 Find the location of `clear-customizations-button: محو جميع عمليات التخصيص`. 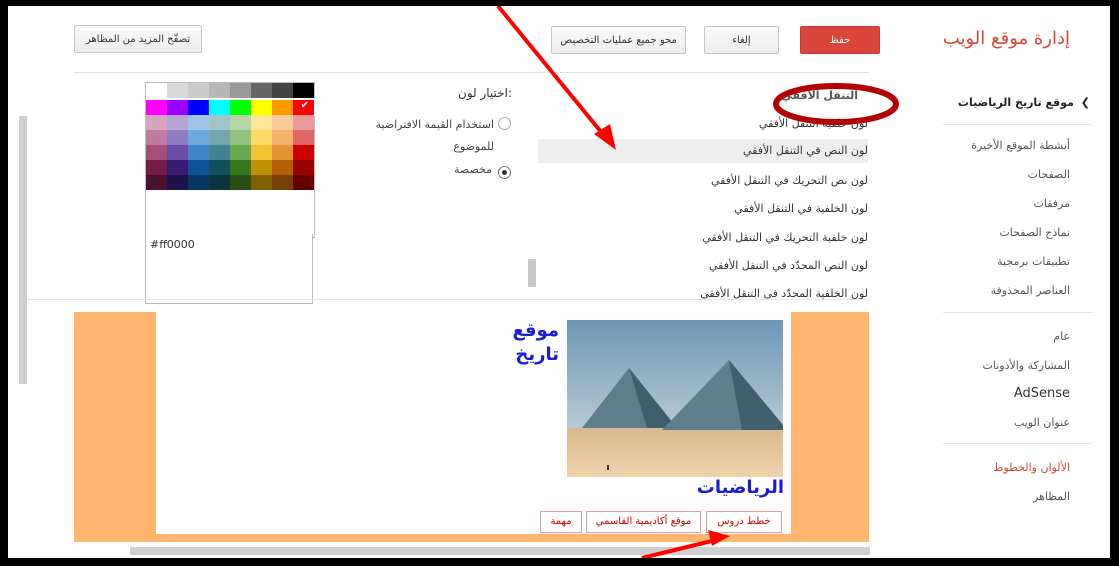

clear-customizations-button: محو جميع عمليات التخصيص is located at coordinates (618, 40).